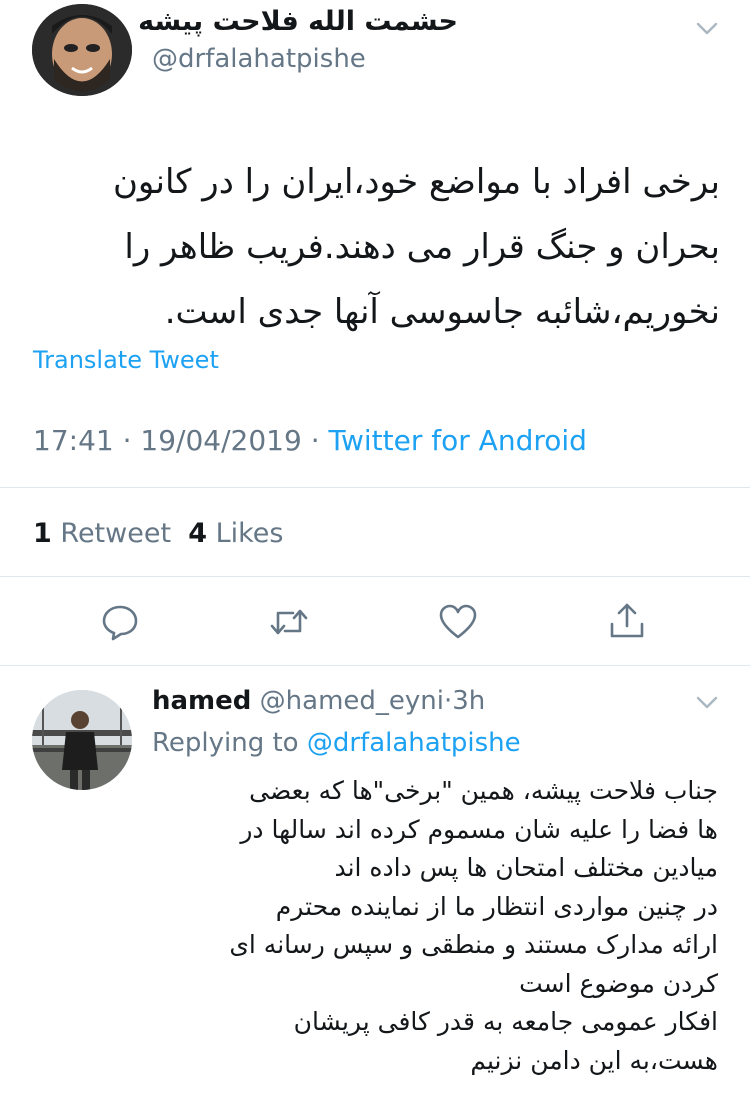  What do you see at coordinates (594, 1060) in the screenshot?
I see `reply-text-line: هست،به این دامن نزنیم` at bounding box center [594, 1060].